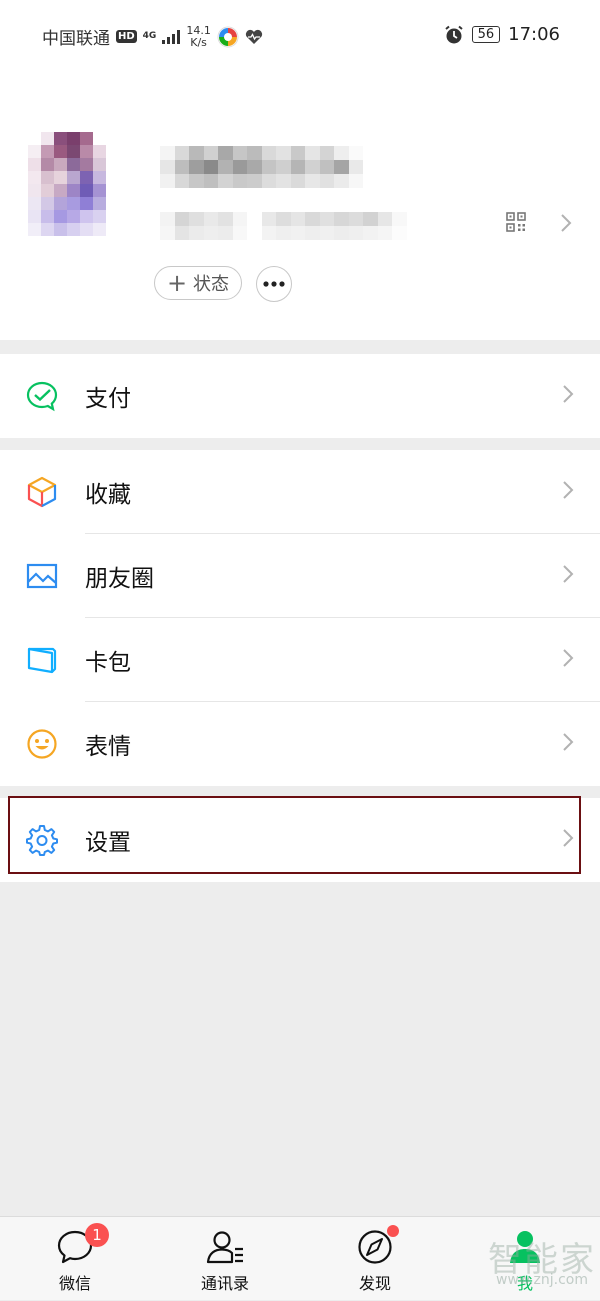 This screenshot has height=1301, width=600. I want to click on tab-me: 我, so click(525, 1259).